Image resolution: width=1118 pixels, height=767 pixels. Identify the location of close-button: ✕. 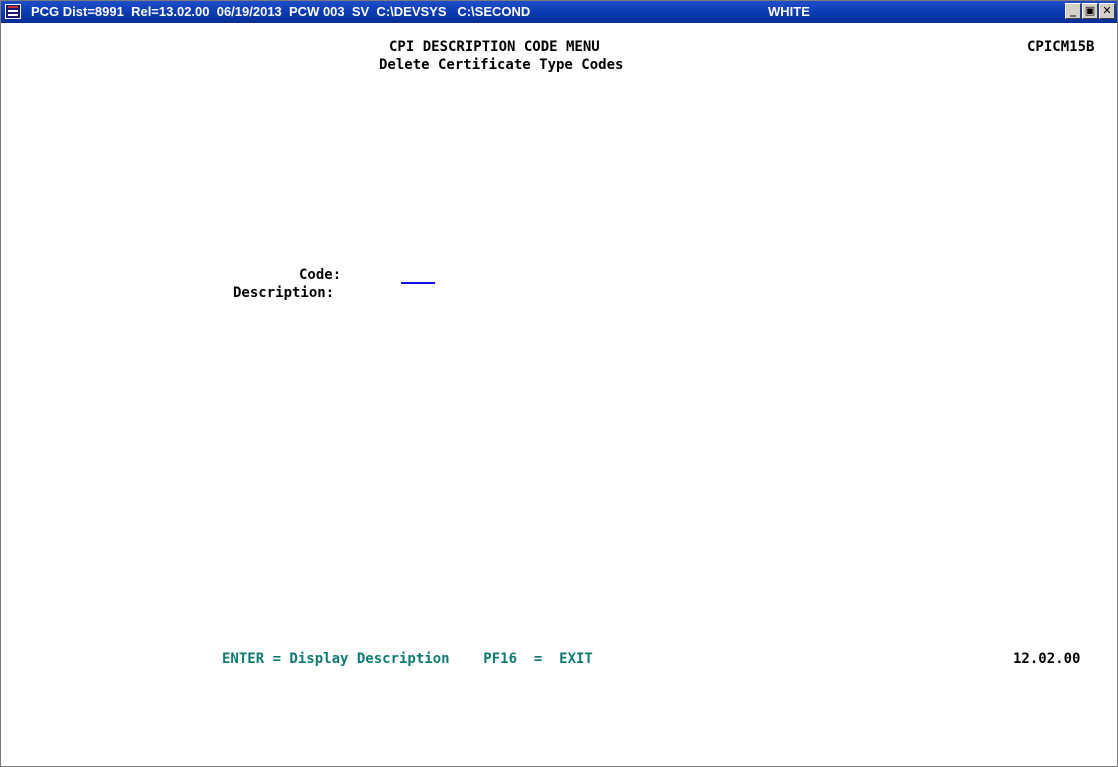
(1107, 11).